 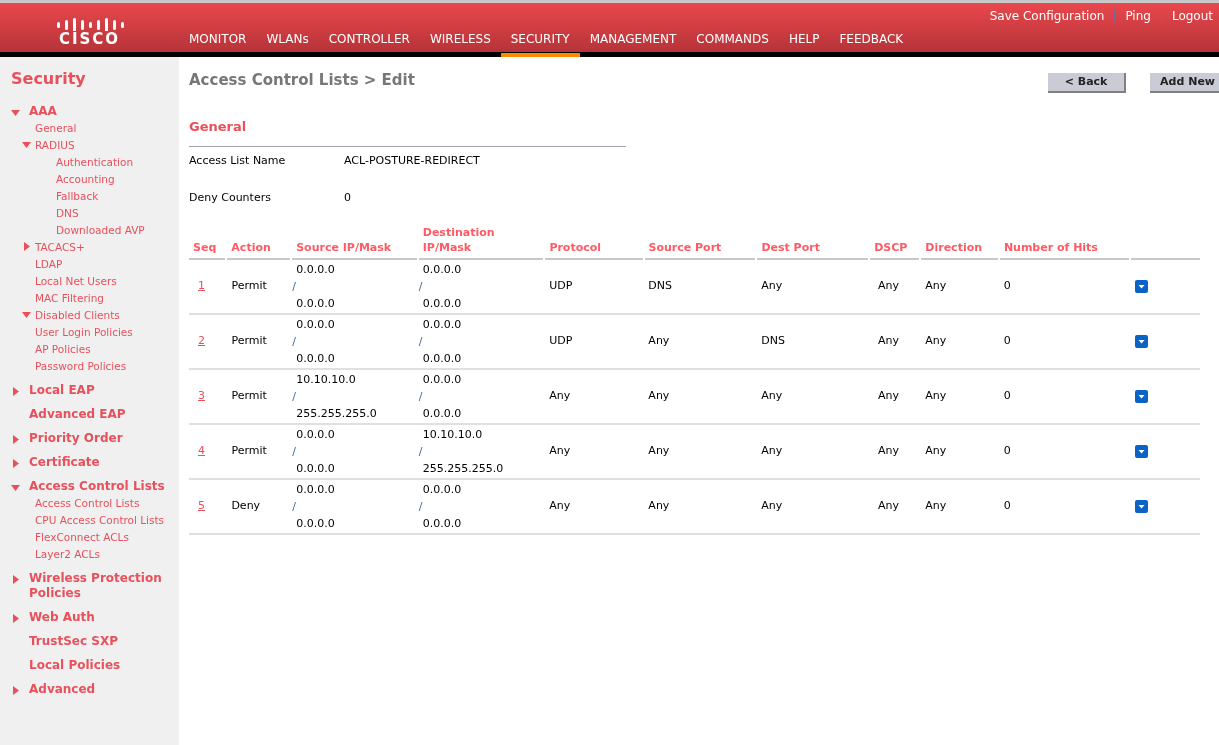 What do you see at coordinates (81, 366) in the screenshot?
I see `sidebar-item: Password Policies` at bounding box center [81, 366].